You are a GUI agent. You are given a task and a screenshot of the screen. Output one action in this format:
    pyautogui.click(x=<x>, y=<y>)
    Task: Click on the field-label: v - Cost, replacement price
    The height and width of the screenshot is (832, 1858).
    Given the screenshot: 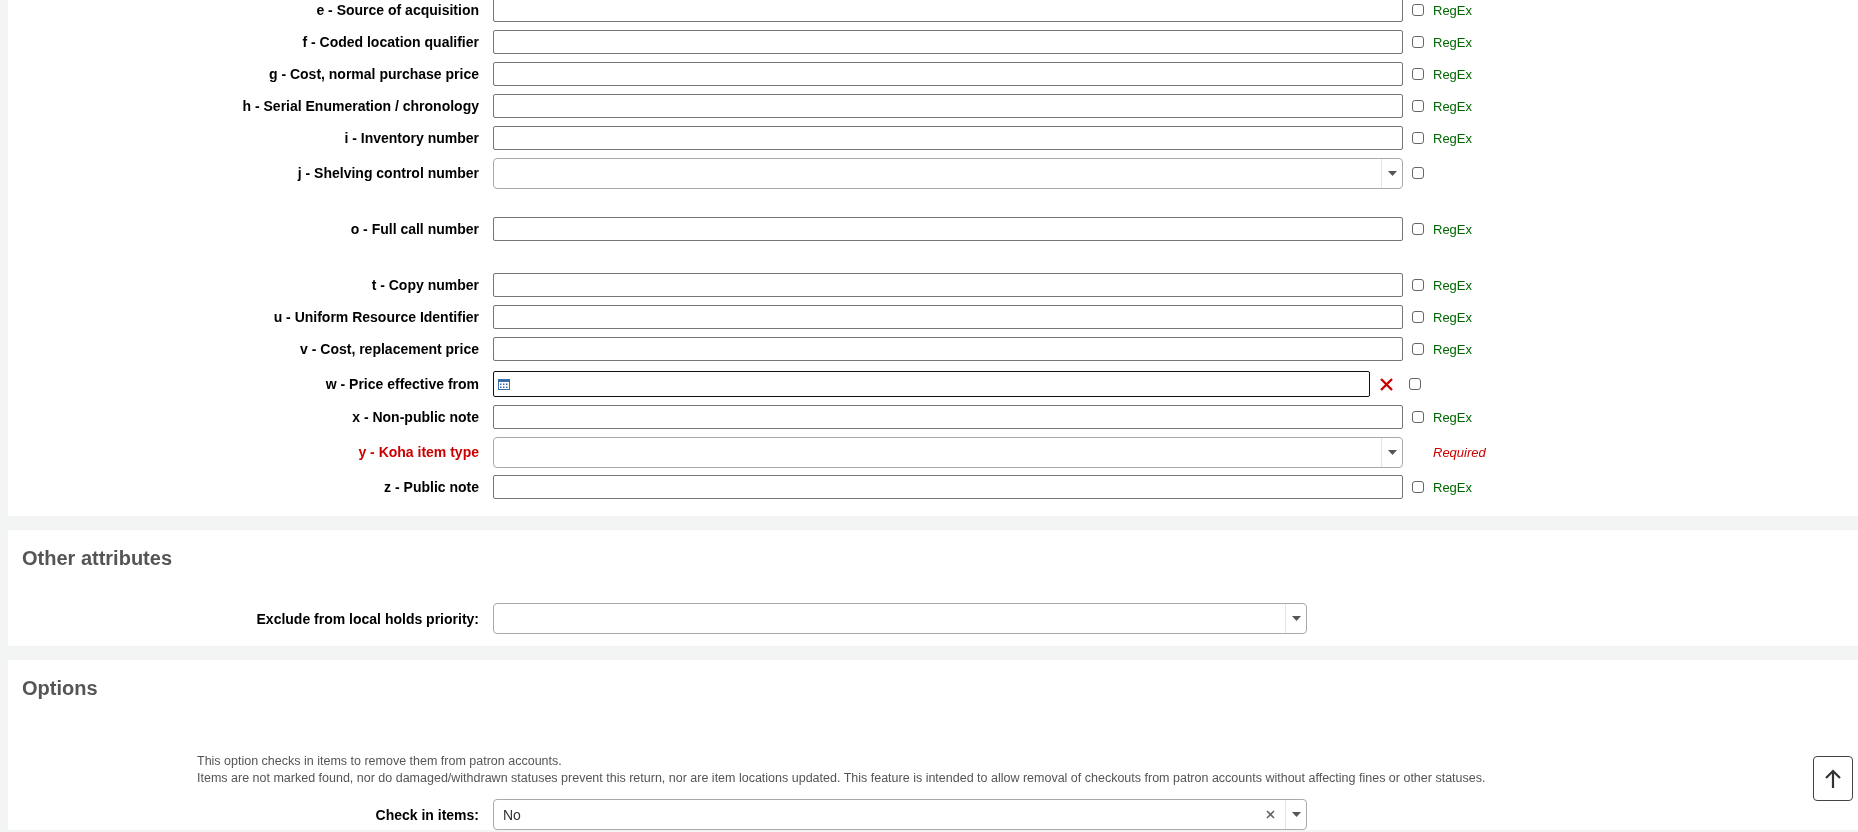 What is the action you would take?
    pyautogui.click(x=389, y=349)
    